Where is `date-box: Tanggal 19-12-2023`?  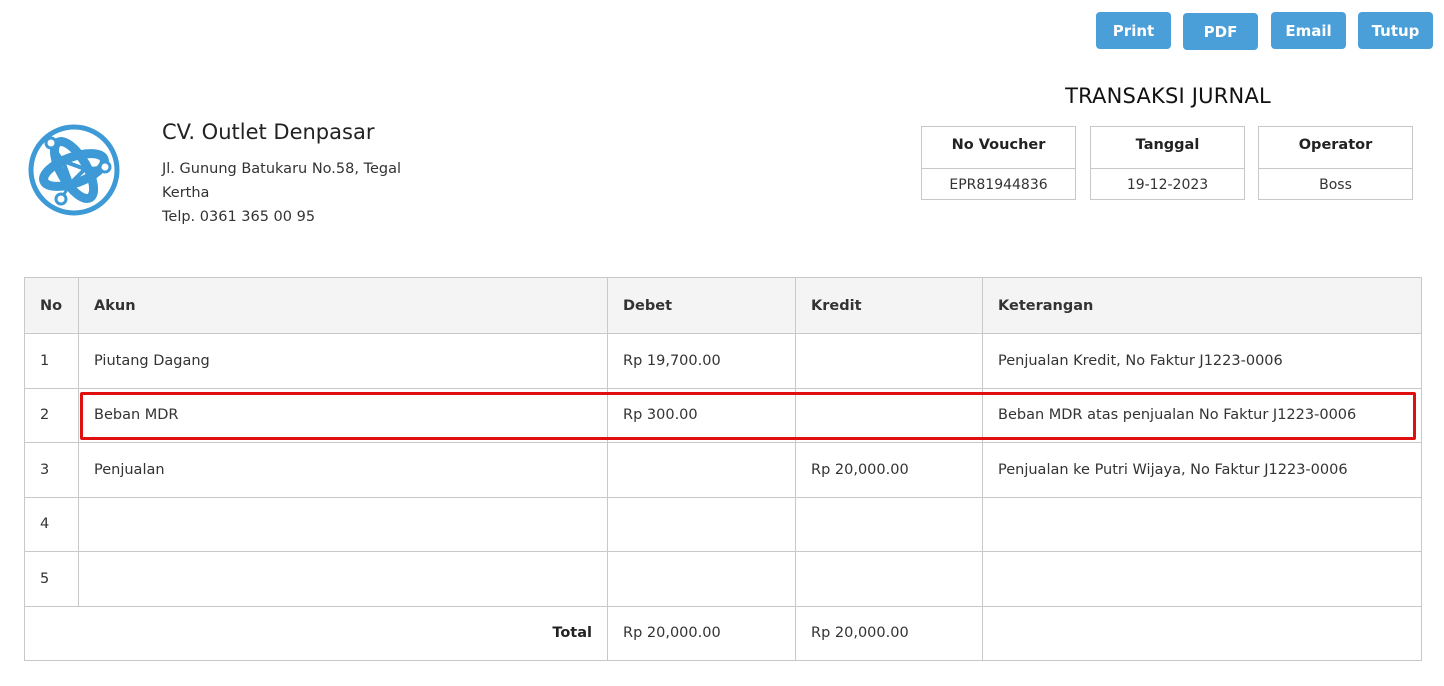
date-box: Tanggal 19-12-2023 is located at coordinates (1167, 163).